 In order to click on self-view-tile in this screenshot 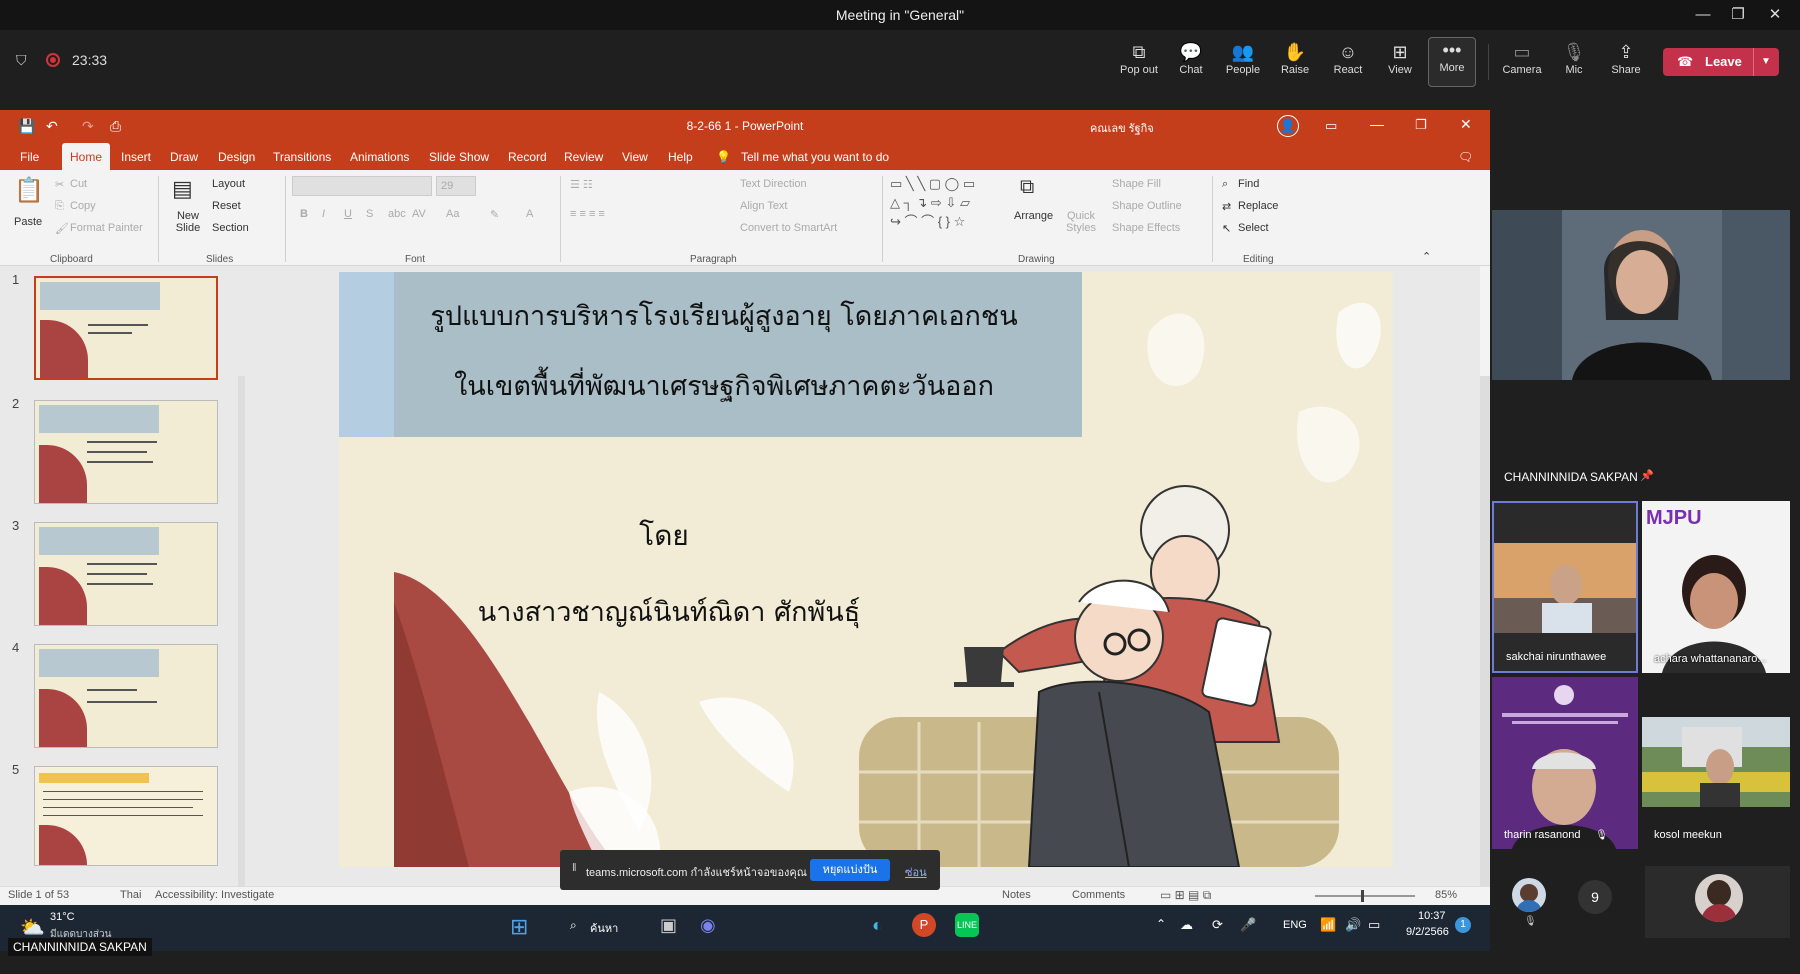, I will do `click(1717, 902)`.